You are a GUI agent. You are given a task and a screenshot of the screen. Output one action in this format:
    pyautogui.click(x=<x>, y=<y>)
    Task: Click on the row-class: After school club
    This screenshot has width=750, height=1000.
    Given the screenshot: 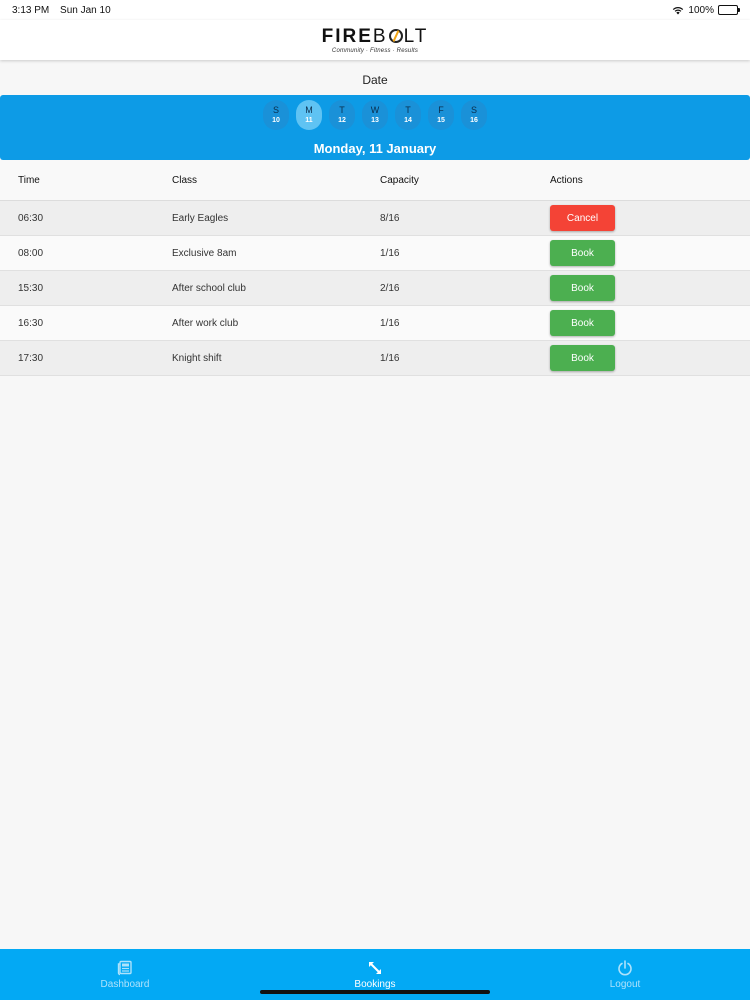 What is the action you would take?
    pyautogui.click(x=209, y=288)
    